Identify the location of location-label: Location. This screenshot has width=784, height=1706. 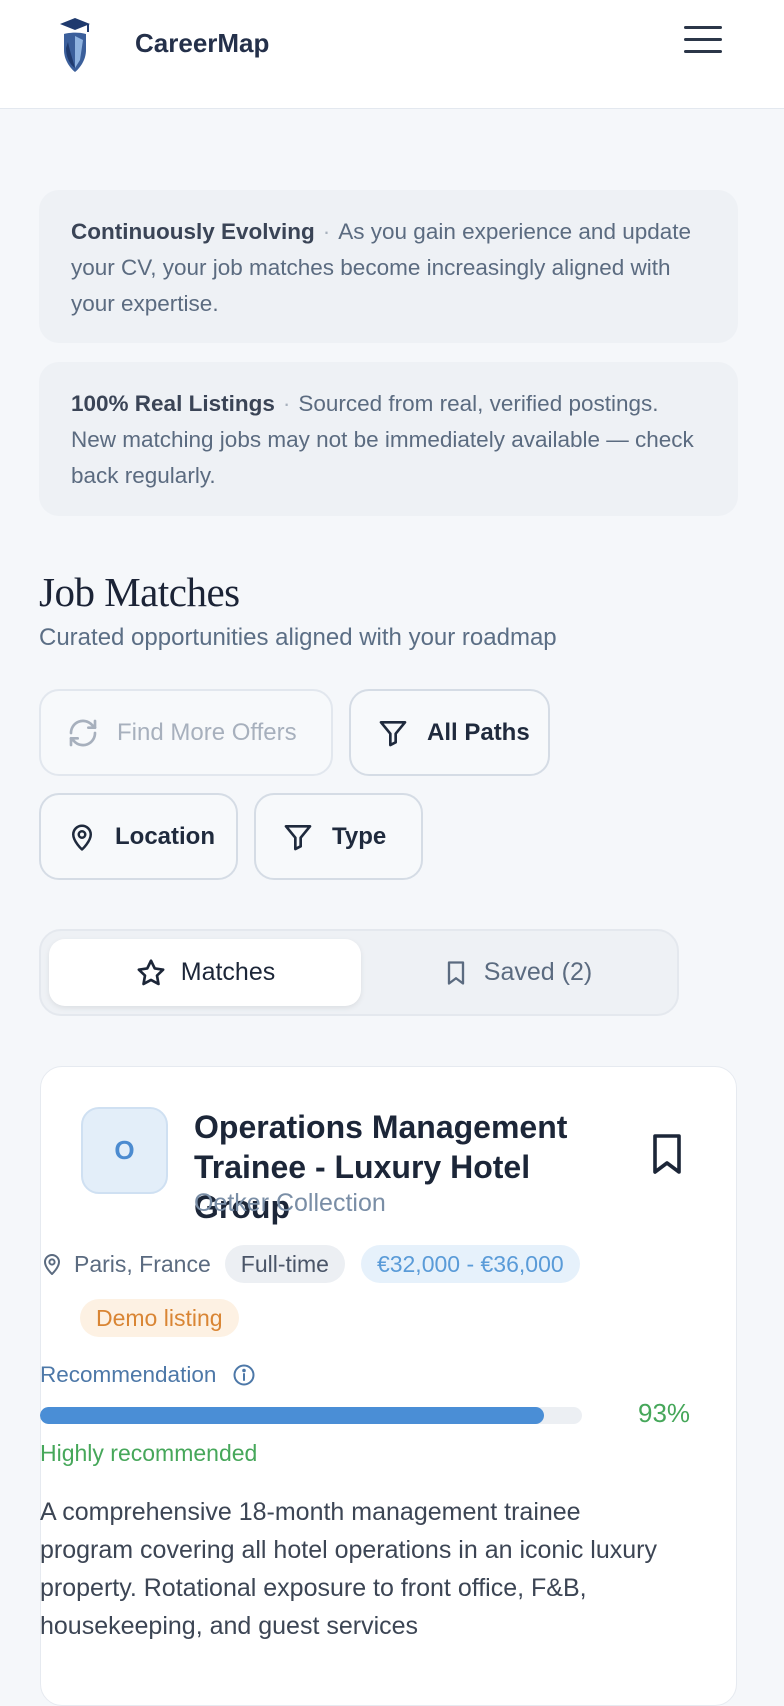
(165, 836).